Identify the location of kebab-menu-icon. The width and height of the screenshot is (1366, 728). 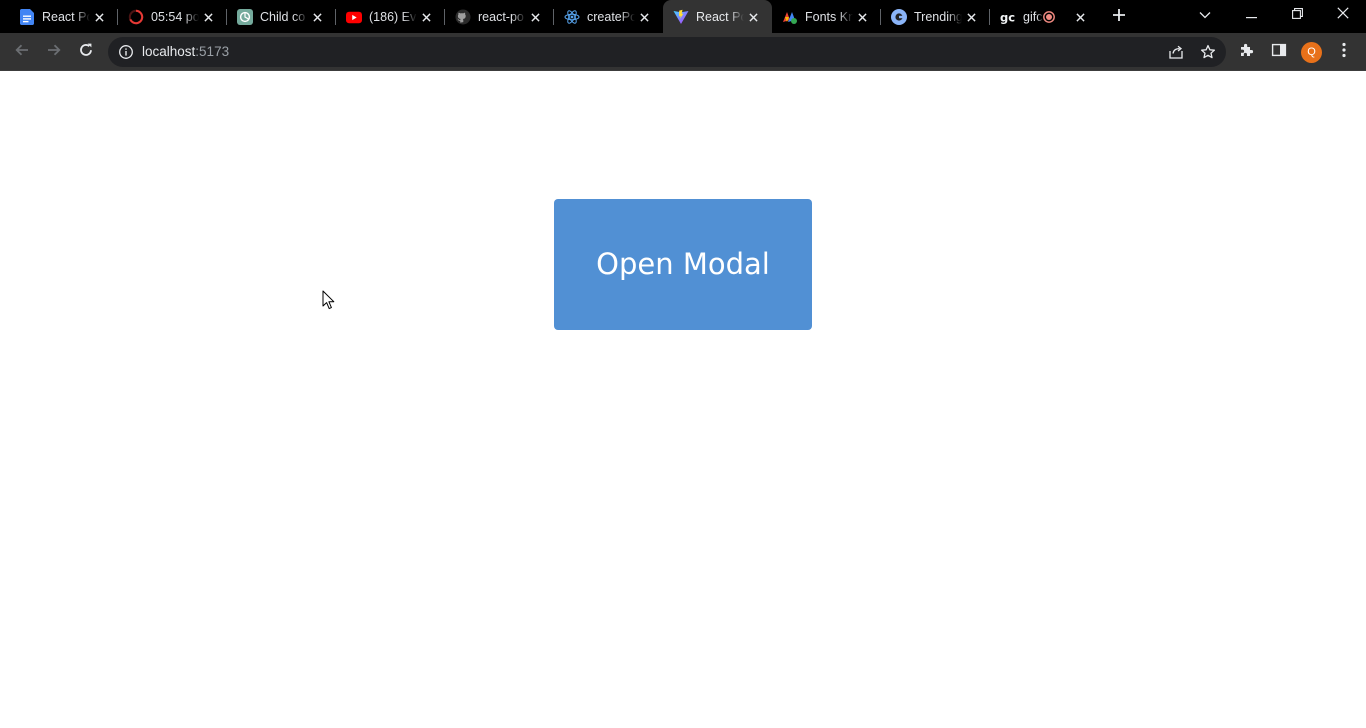
(1344, 52).